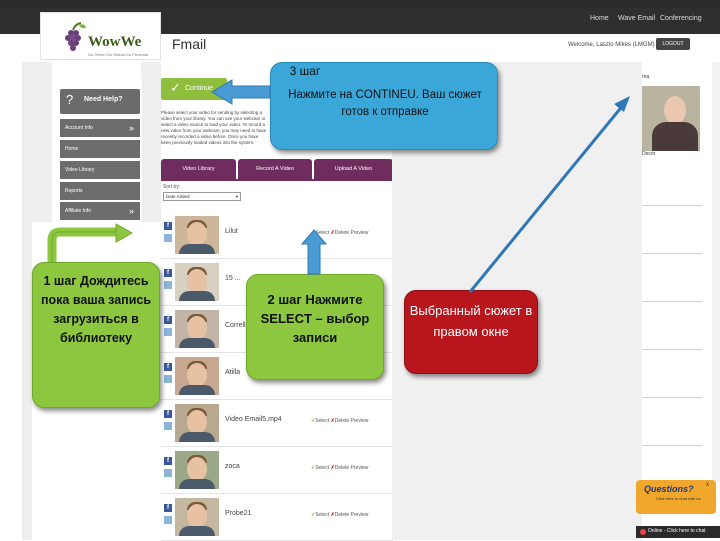 This screenshot has height=541, width=720. I want to click on video-name: Lilut, so click(231, 231).